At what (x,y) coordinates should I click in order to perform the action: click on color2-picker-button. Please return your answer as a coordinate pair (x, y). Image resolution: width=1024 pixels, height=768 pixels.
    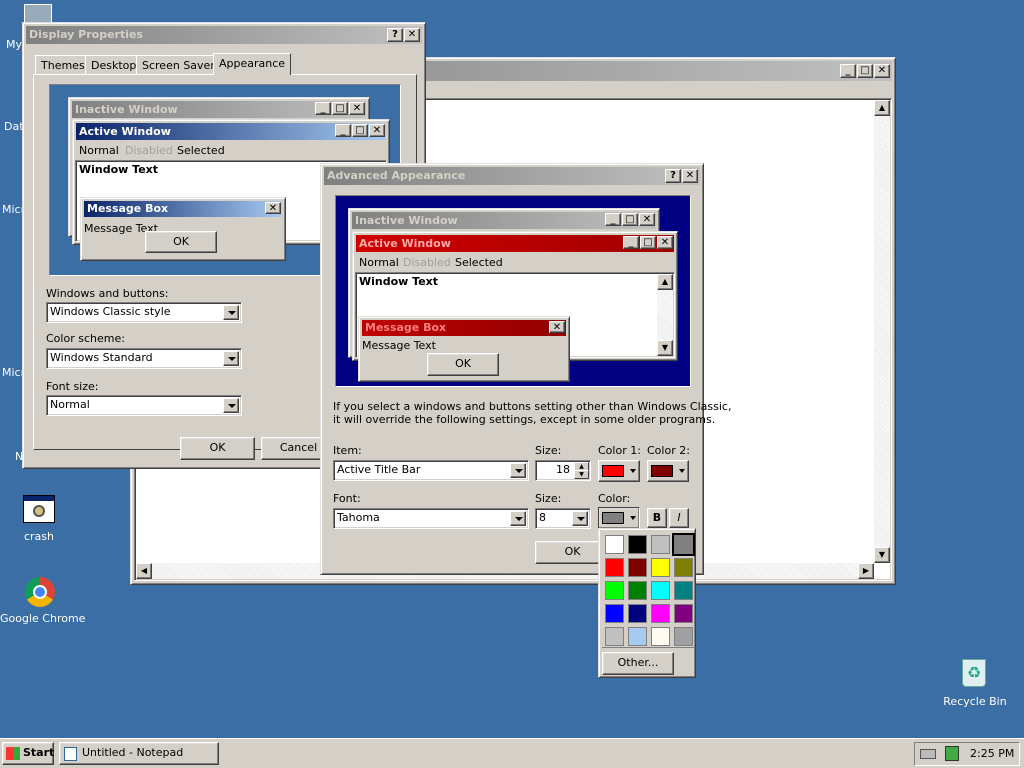
    Looking at the image, I should click on (668, 471).